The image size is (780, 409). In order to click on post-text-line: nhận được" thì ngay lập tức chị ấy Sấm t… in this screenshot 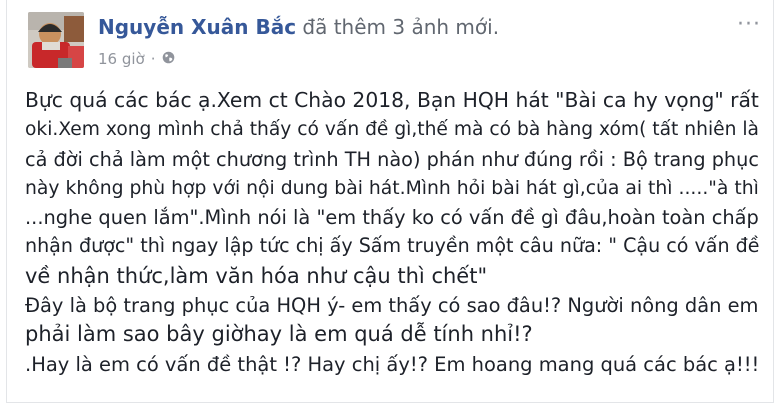, I will do `click(392, 246)`.